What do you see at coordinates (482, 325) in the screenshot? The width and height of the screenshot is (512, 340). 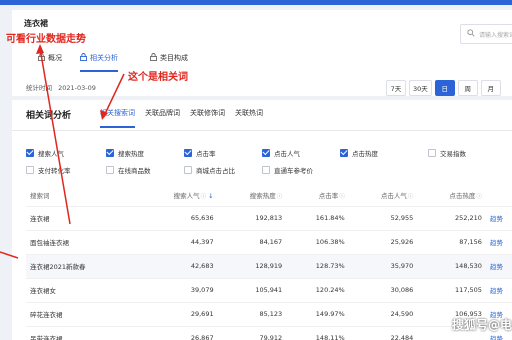 I see `watermark: 搜狐号@电` at bounding box center [482, 325].